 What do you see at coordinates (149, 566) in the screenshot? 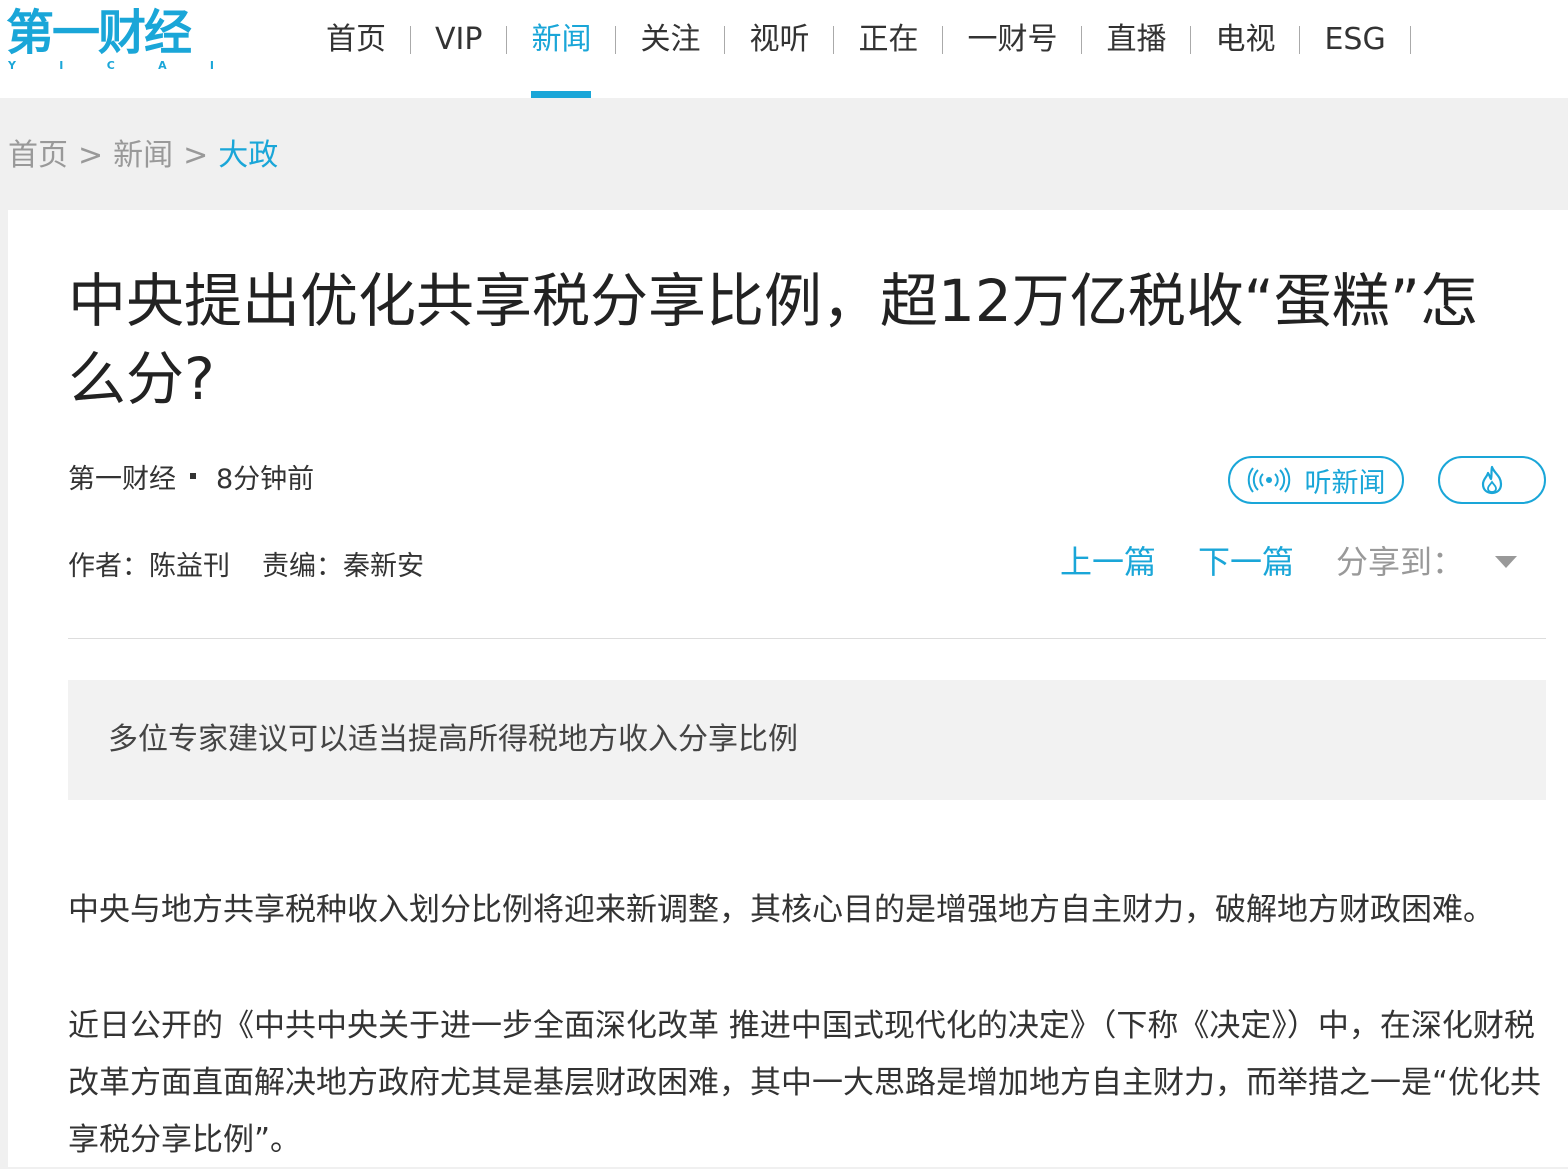
I see `article-author: 作者：陈益刊` at bounding box center [149, 566].